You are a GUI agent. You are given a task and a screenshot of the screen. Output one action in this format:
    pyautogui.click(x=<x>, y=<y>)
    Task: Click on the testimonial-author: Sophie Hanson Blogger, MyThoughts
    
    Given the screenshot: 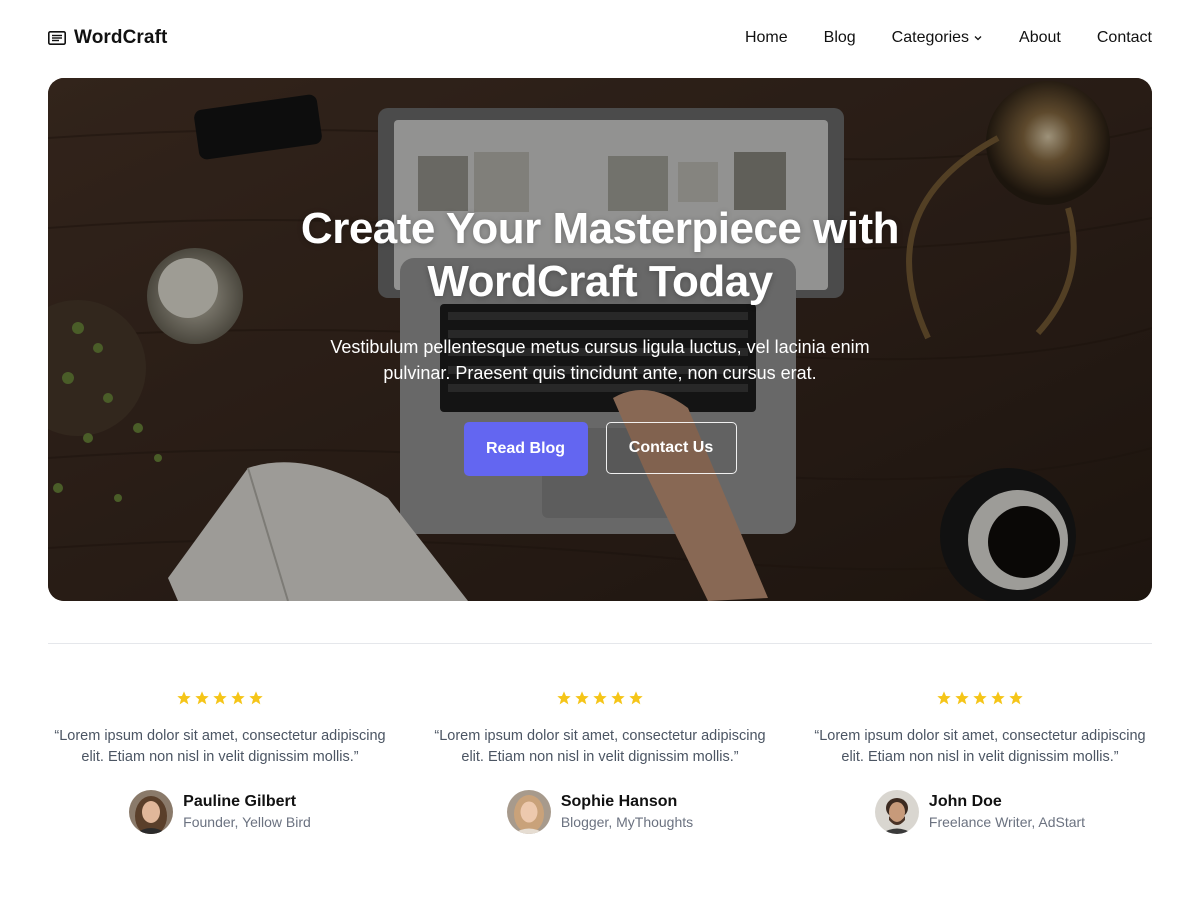 What is the action you would take?
    pyautogui.click(x=600, y=812)
    